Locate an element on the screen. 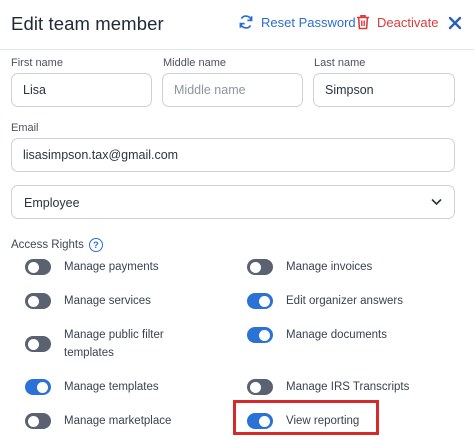 The height and width of the screenshot is (440, 474). permission-manage-payments: Manage payments is located at coordinates (92, 267).